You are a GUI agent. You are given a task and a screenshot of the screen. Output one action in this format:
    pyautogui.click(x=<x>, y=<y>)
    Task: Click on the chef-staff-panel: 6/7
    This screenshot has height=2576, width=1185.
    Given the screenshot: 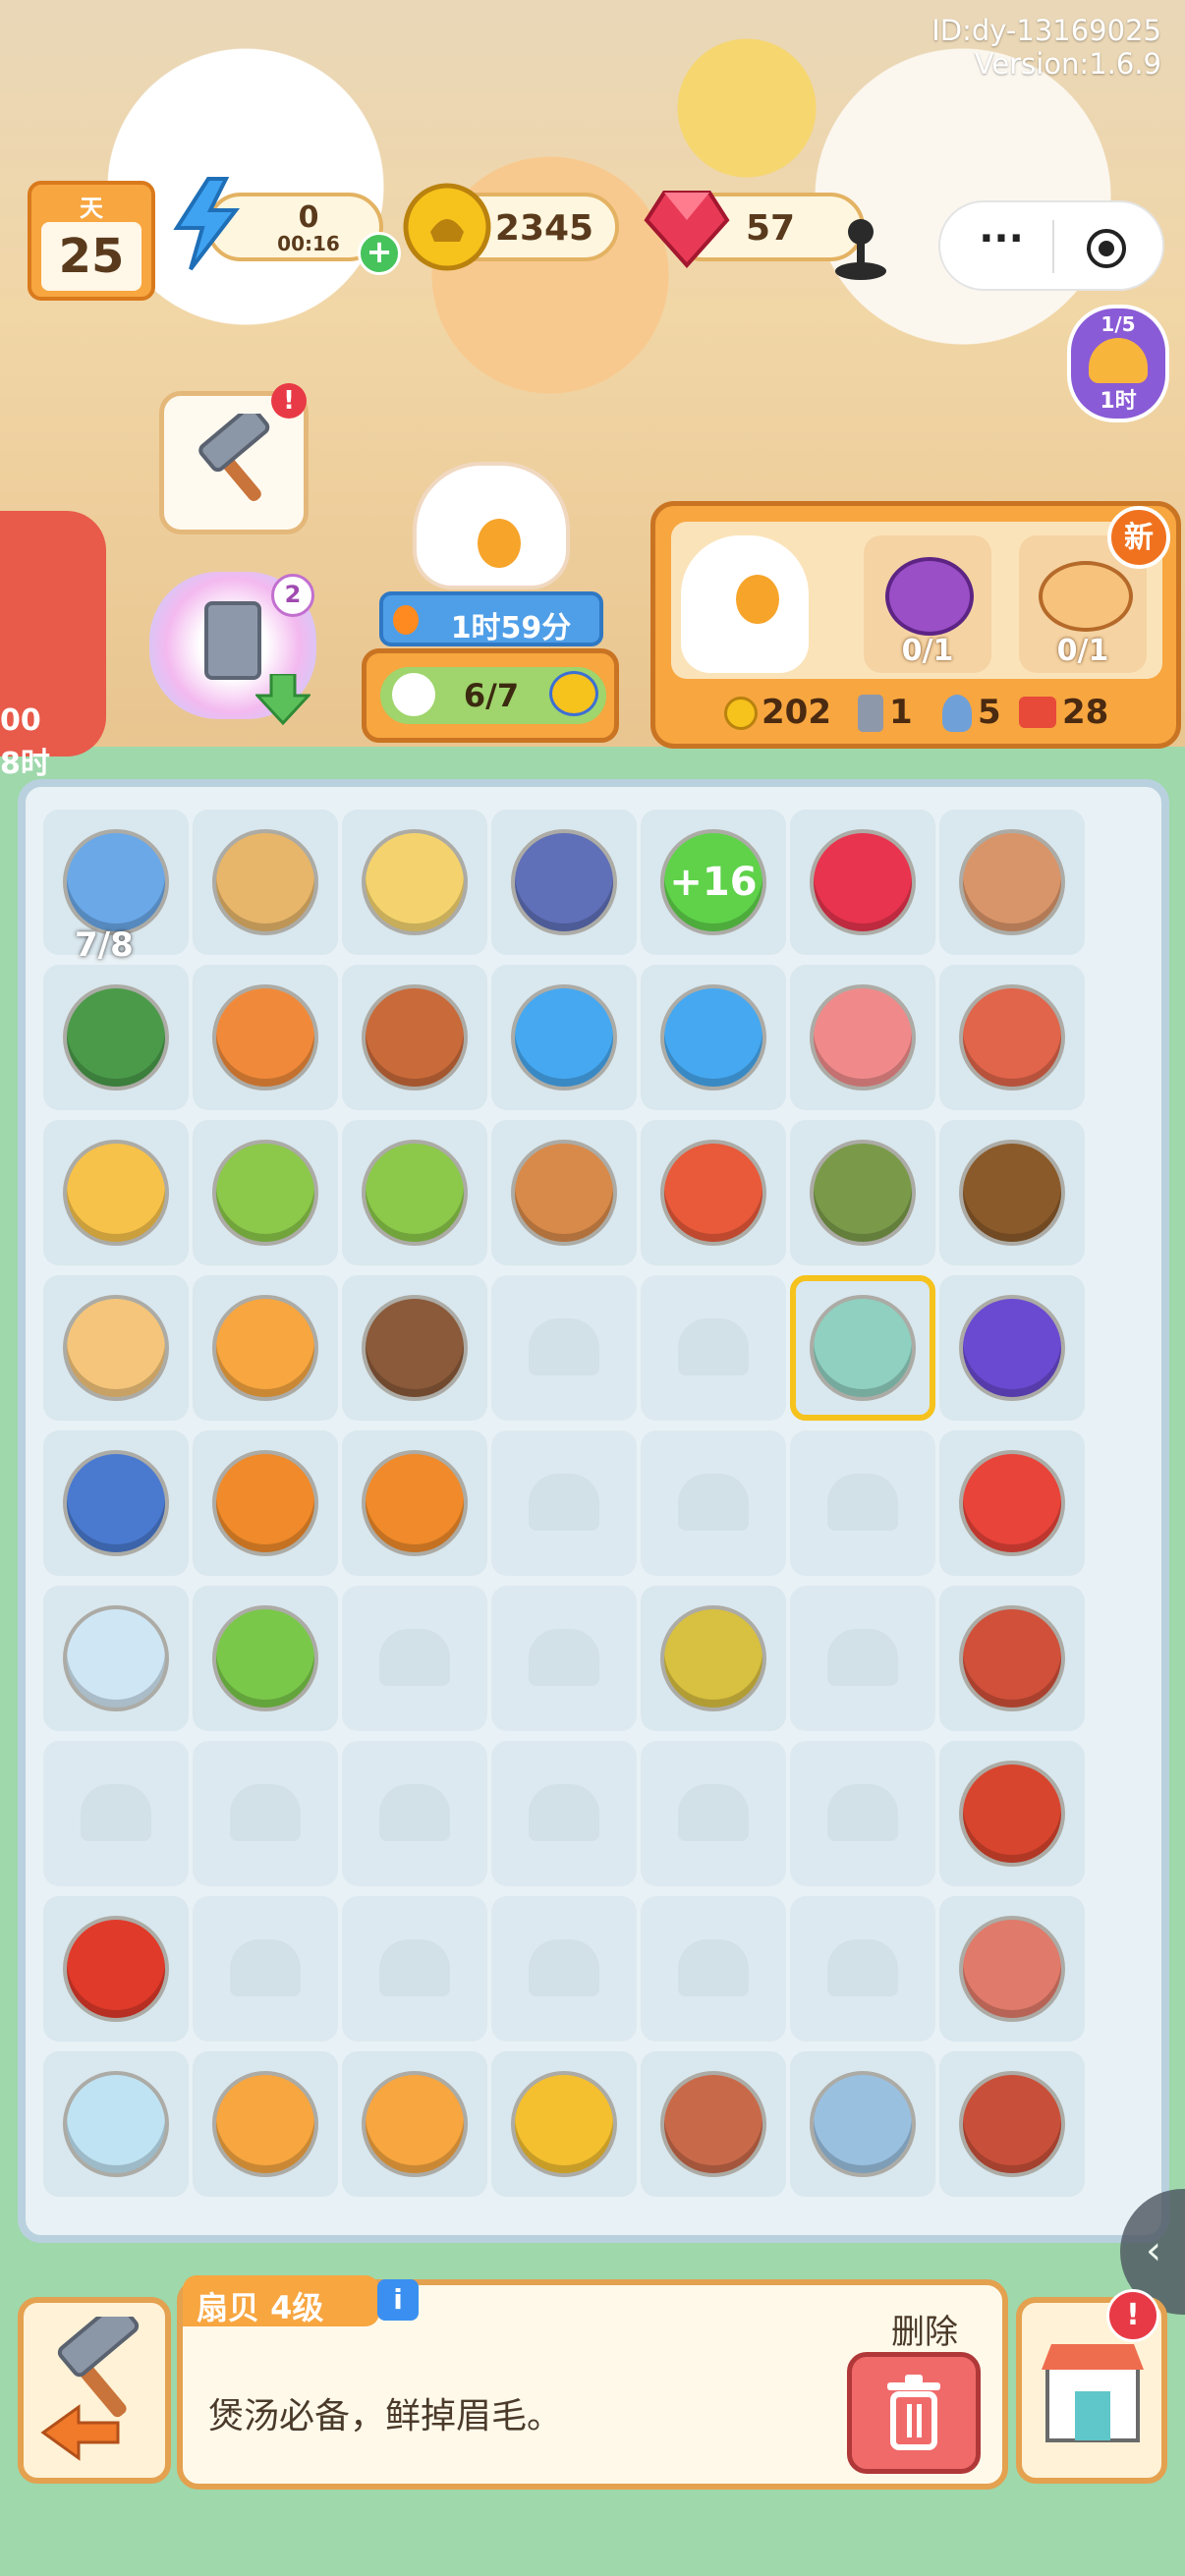 What is the action you would take?
    pyautogui.click(x=491, y=695)
    